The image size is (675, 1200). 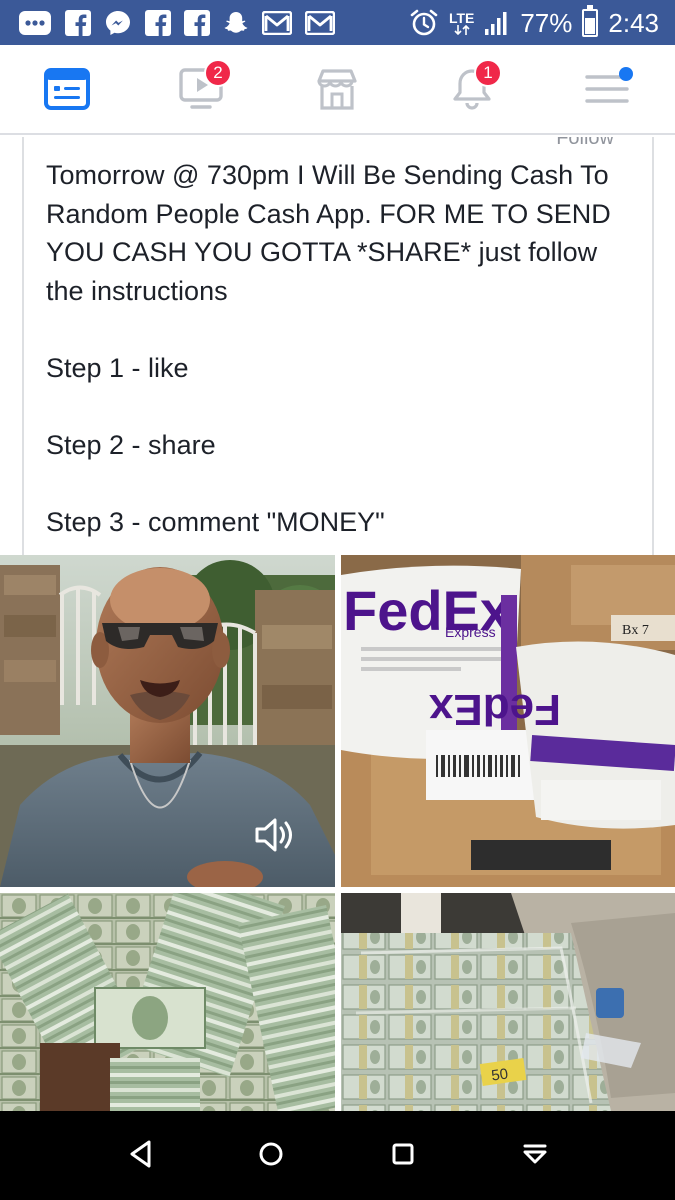 I want to click on tab-watch: 2, so click(x=202, y=88).